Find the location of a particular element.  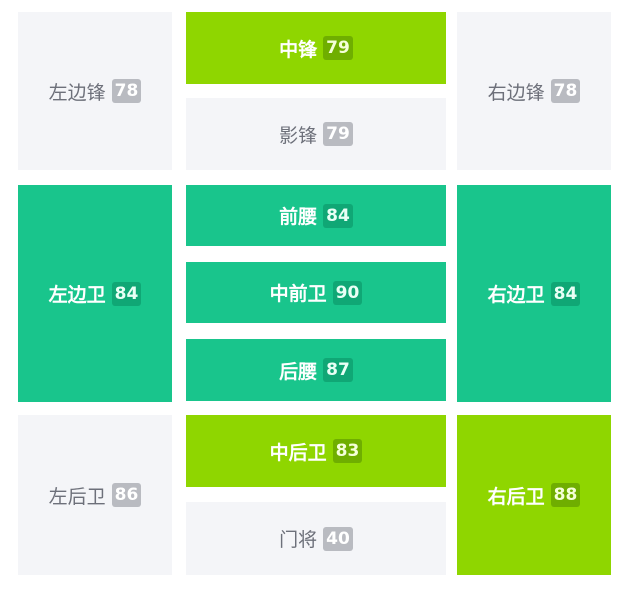

rating-badge: 83 is located at coordinates (347, 451).